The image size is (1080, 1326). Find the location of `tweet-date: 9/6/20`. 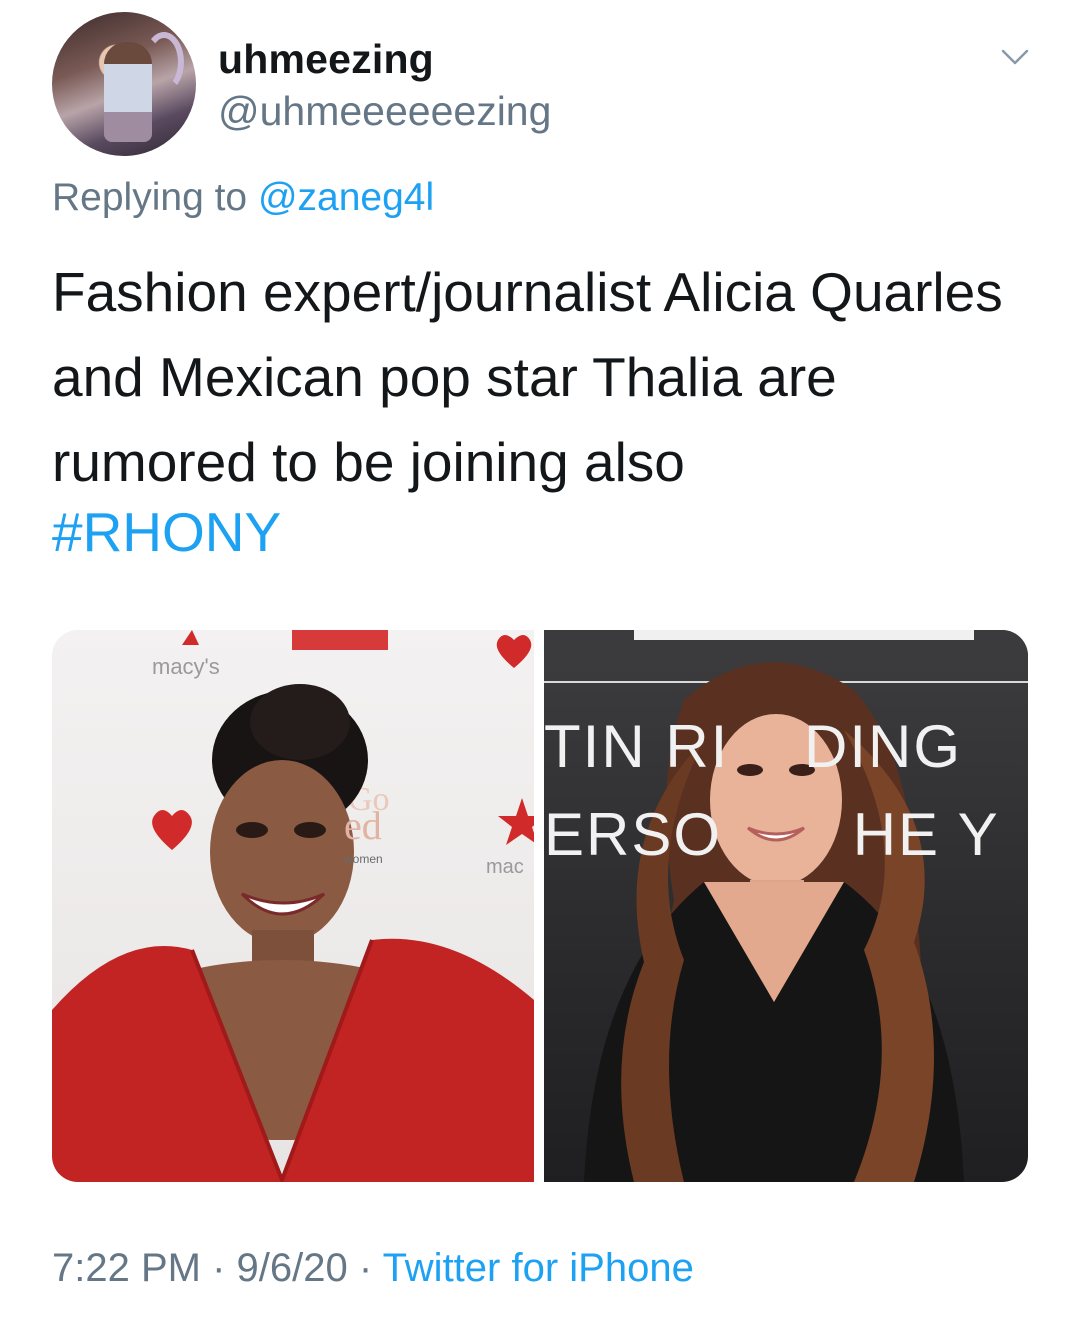

tweet-date: 9/6/20 is located at coordinates (292, 1268).